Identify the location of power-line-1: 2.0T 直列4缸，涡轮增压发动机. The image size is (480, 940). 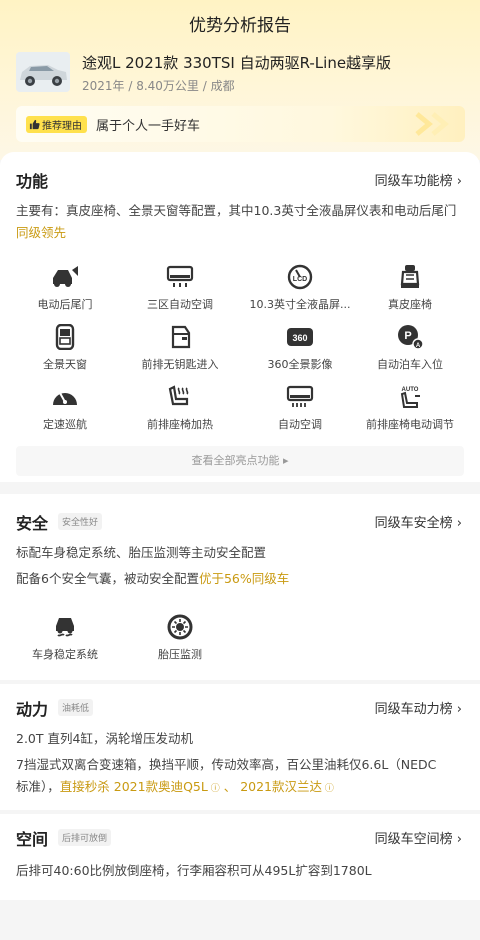
(104, 738).